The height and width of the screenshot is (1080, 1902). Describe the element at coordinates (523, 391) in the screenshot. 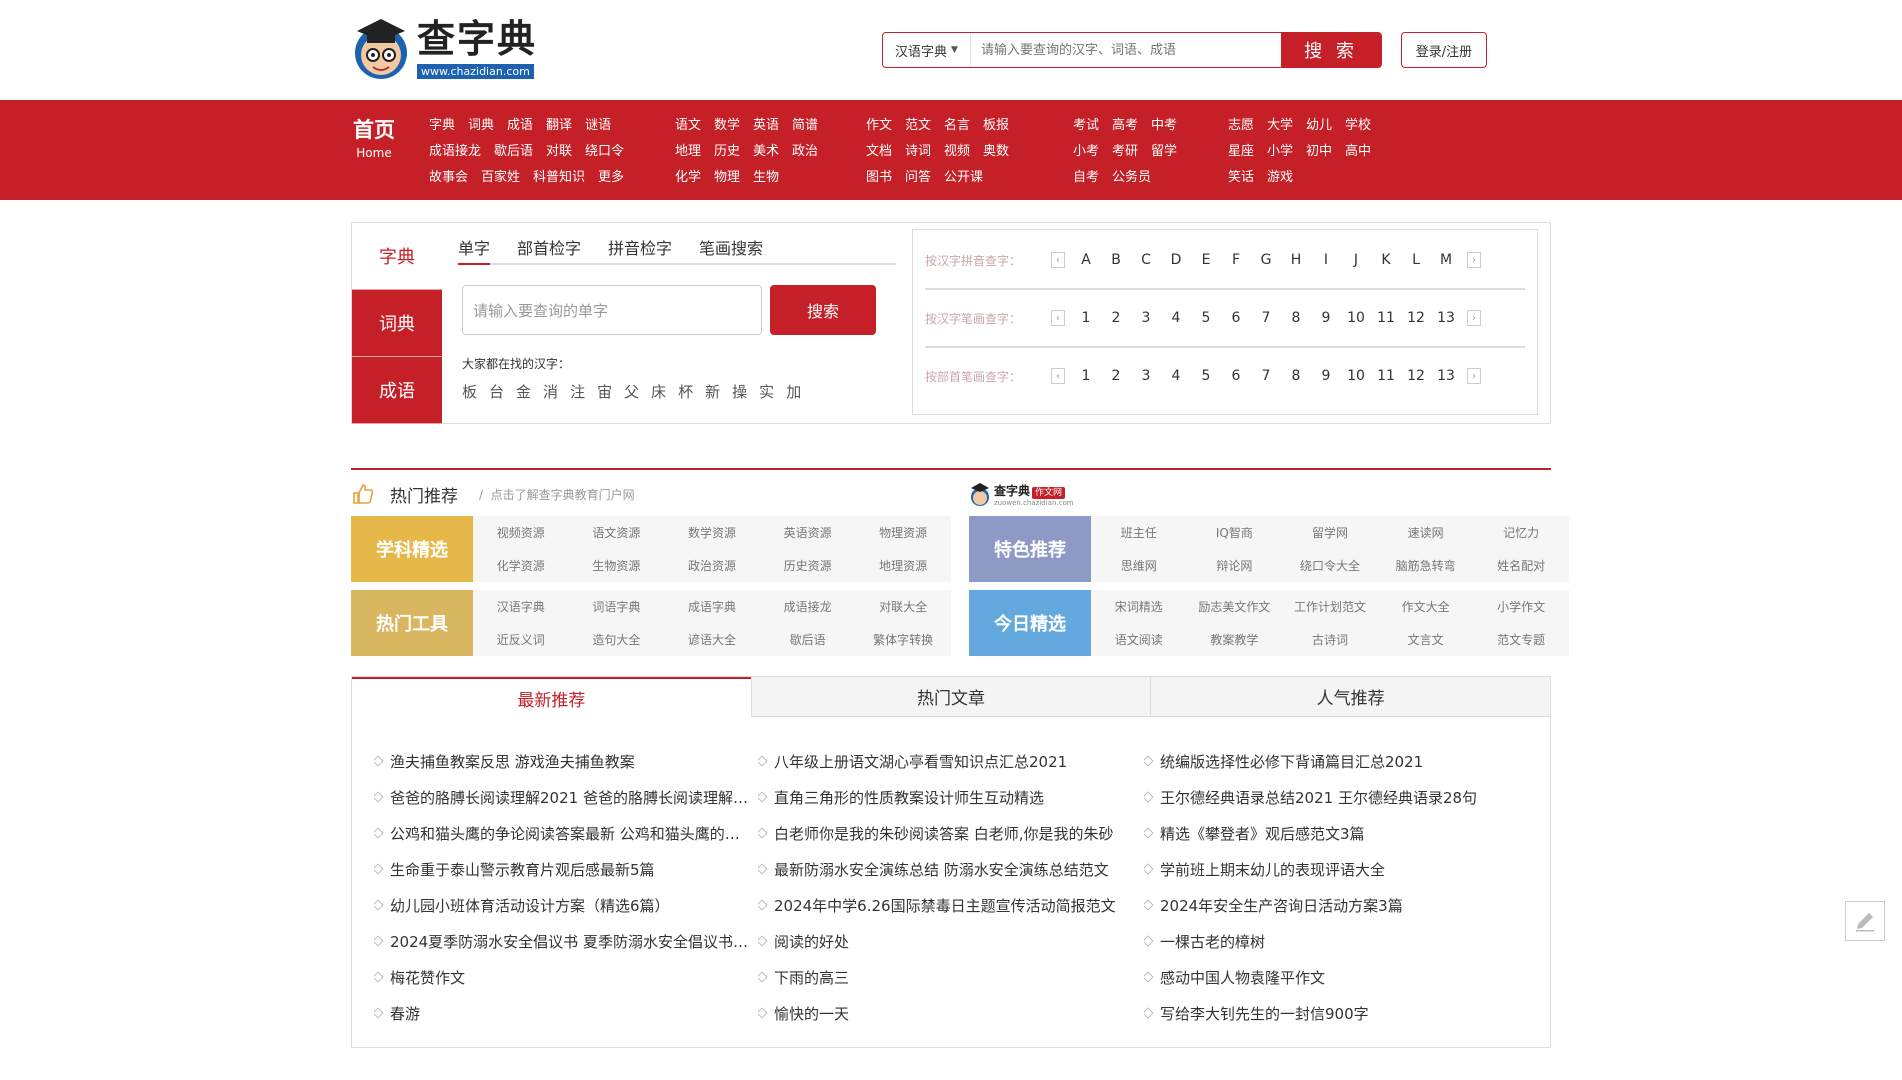

I see `hot-char: 金` at that location.